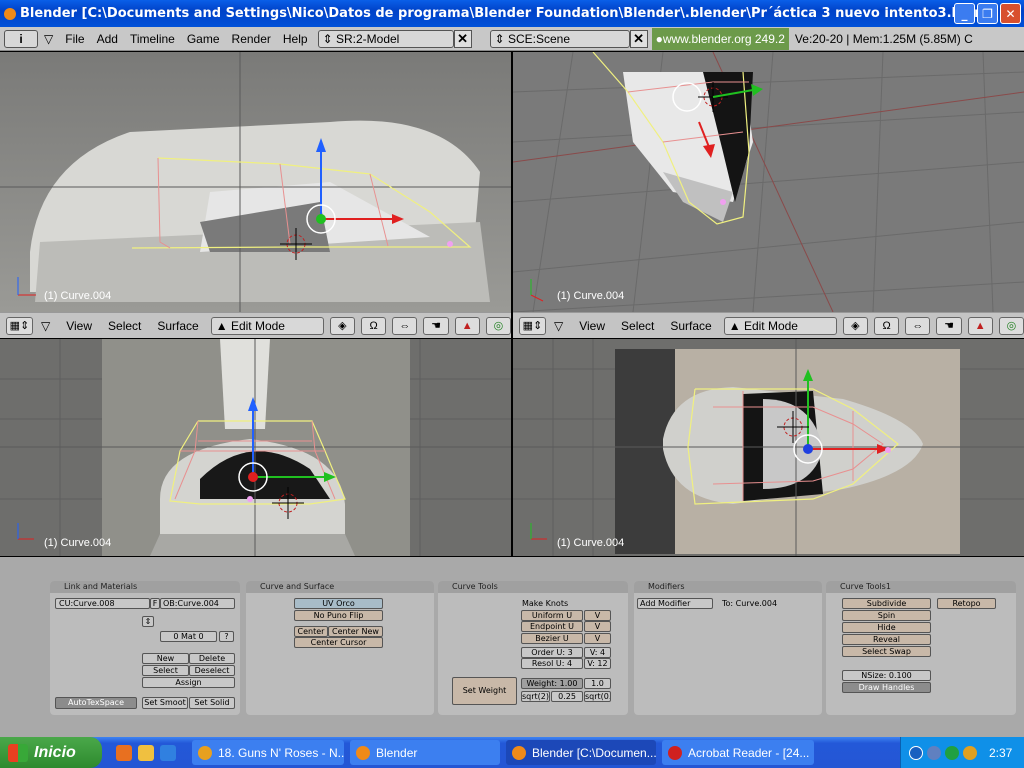 Image resolution: width=1024 pixels, height=768 pixels. Describe the element at coordinates (552, 663) in the screenshot. I see `resol-u-field: Resol U: 4` at that location.